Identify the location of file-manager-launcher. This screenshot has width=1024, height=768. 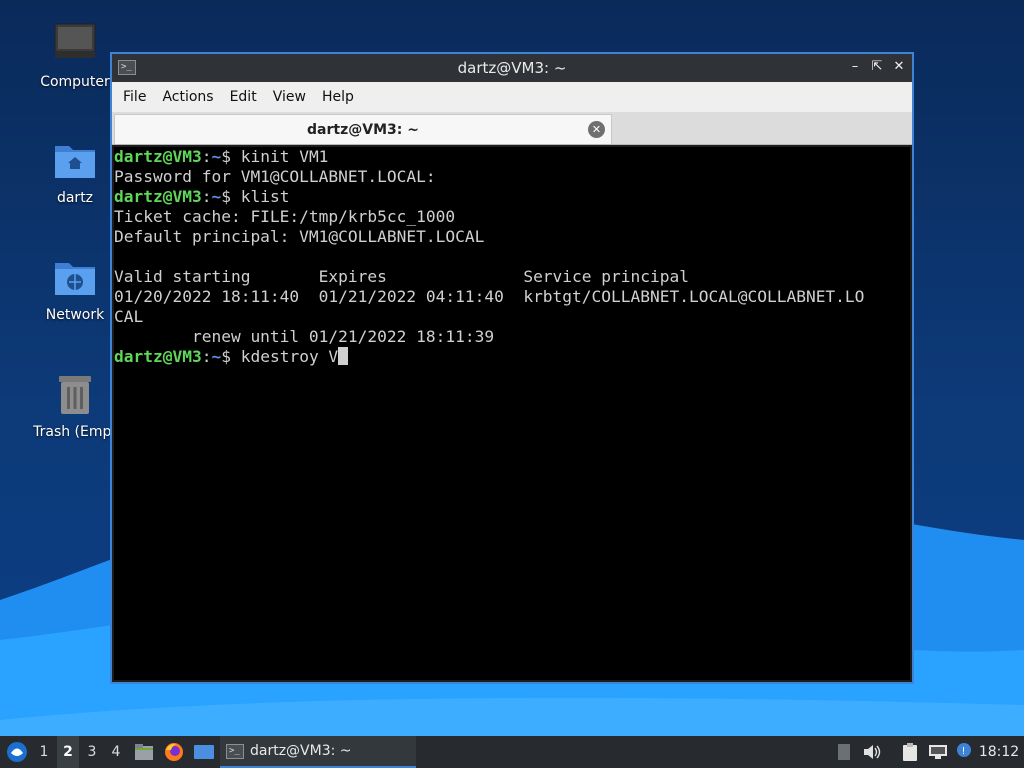
(144, 752).